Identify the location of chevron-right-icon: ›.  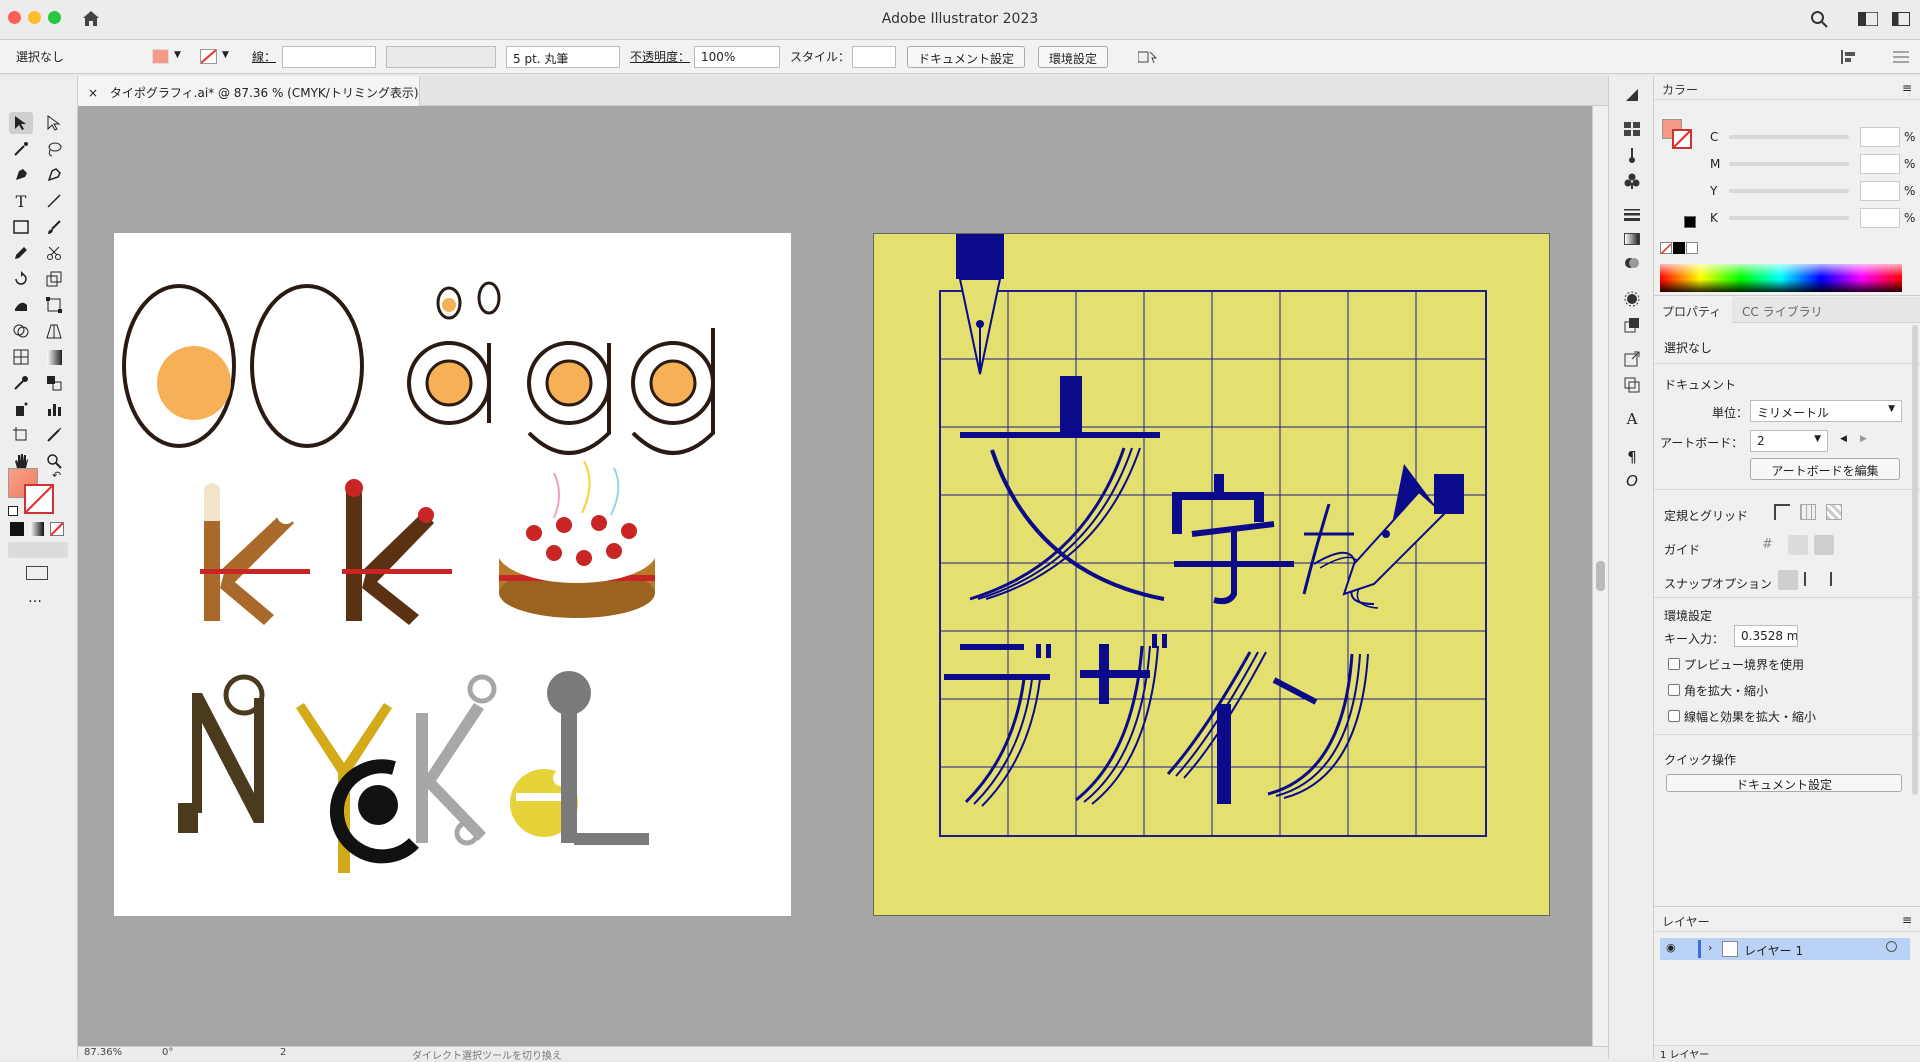
(1710, 947).